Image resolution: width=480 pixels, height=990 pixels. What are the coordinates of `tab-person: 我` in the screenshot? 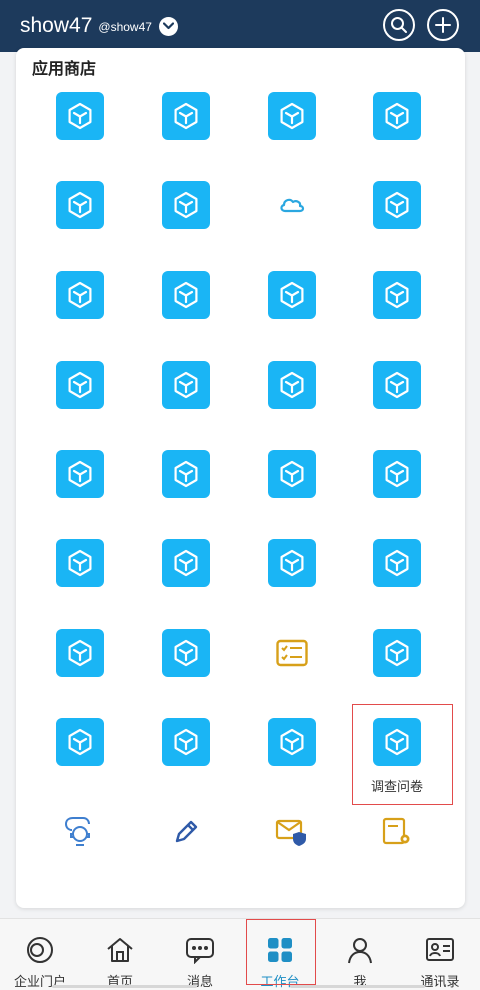 It's located at (360, 954).